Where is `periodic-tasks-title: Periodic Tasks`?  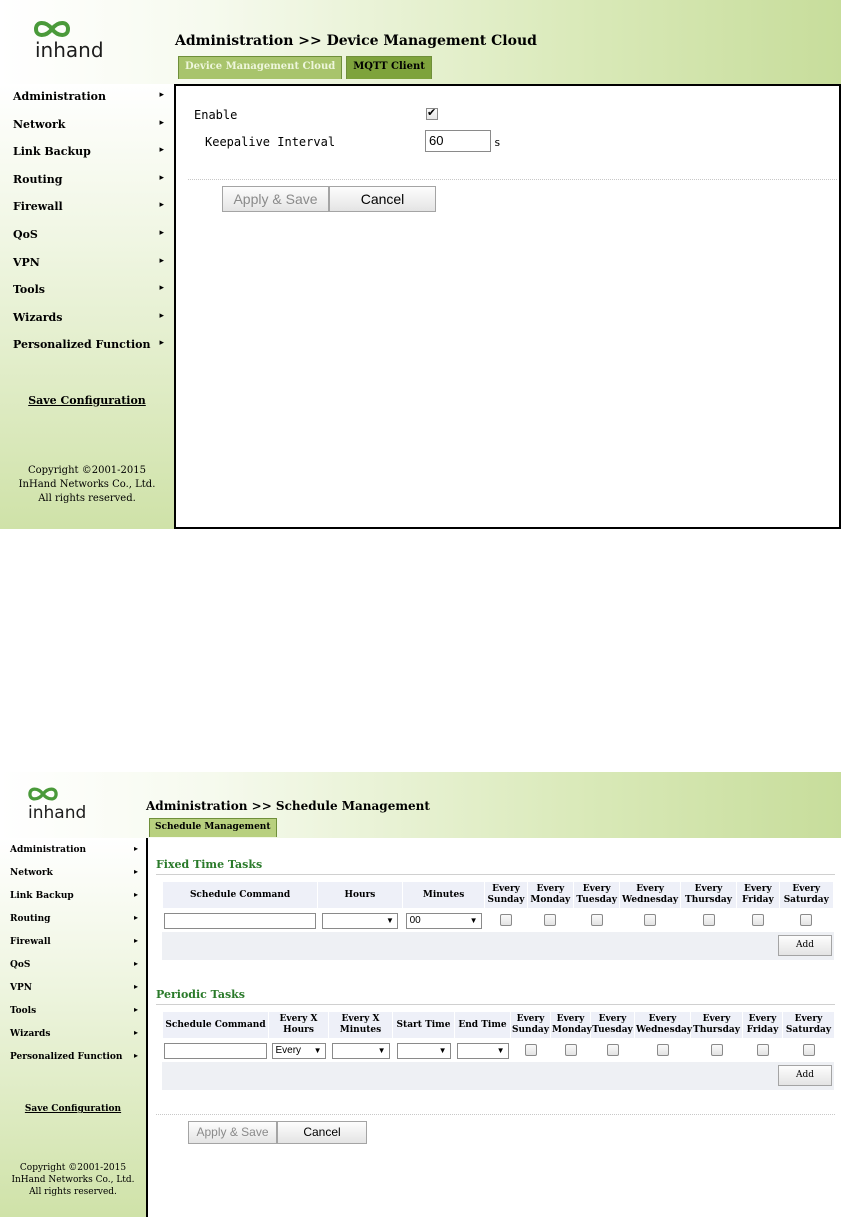 periodic-tasks-title: Periodic Tasks is located at coordinates (200, 994).